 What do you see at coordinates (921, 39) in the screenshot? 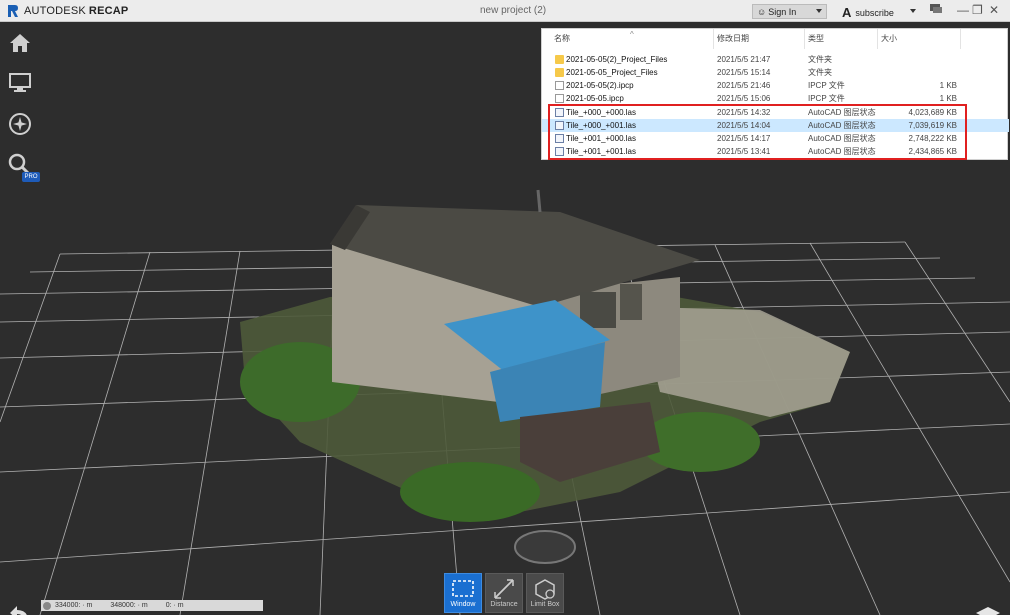
I see `column-header-size: 大小` at bounding box center [921, 39].